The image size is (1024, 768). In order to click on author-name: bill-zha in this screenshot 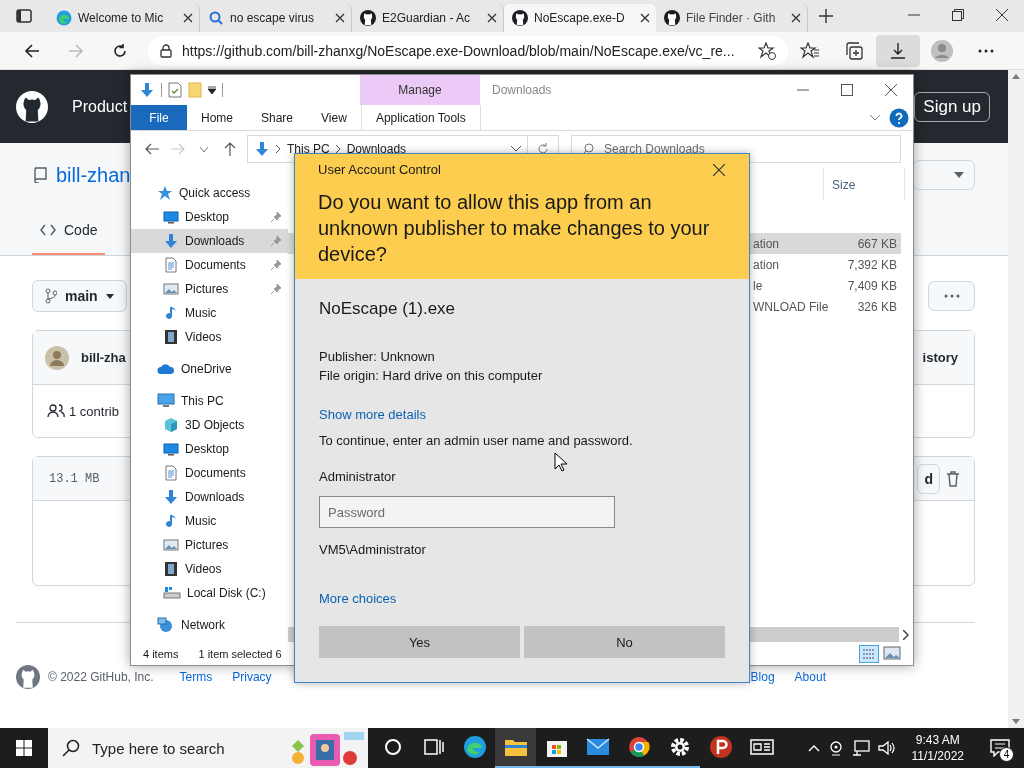, I will do `click(103, 357)`.